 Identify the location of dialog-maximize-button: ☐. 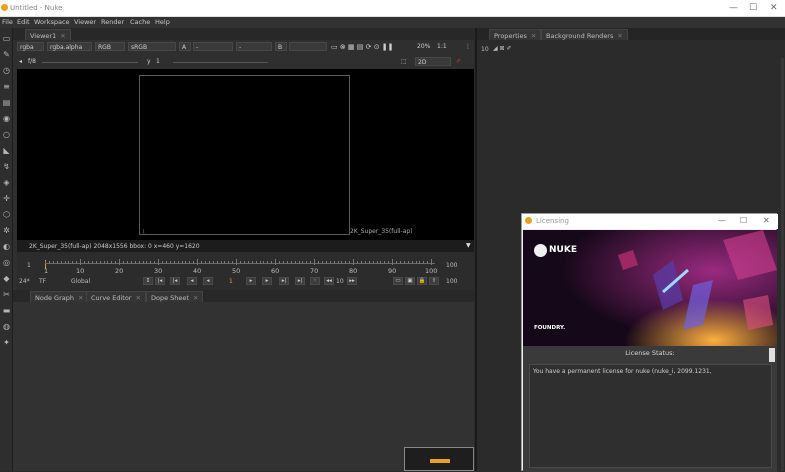
(743, 220).